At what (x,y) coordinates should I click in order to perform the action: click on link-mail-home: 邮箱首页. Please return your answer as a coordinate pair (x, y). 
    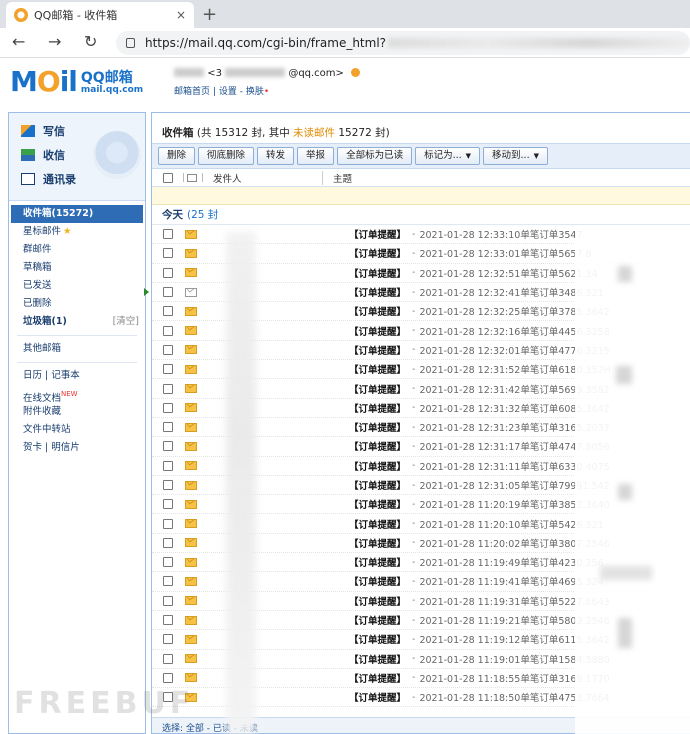
    Looking at the image, I should click on (192, 92).